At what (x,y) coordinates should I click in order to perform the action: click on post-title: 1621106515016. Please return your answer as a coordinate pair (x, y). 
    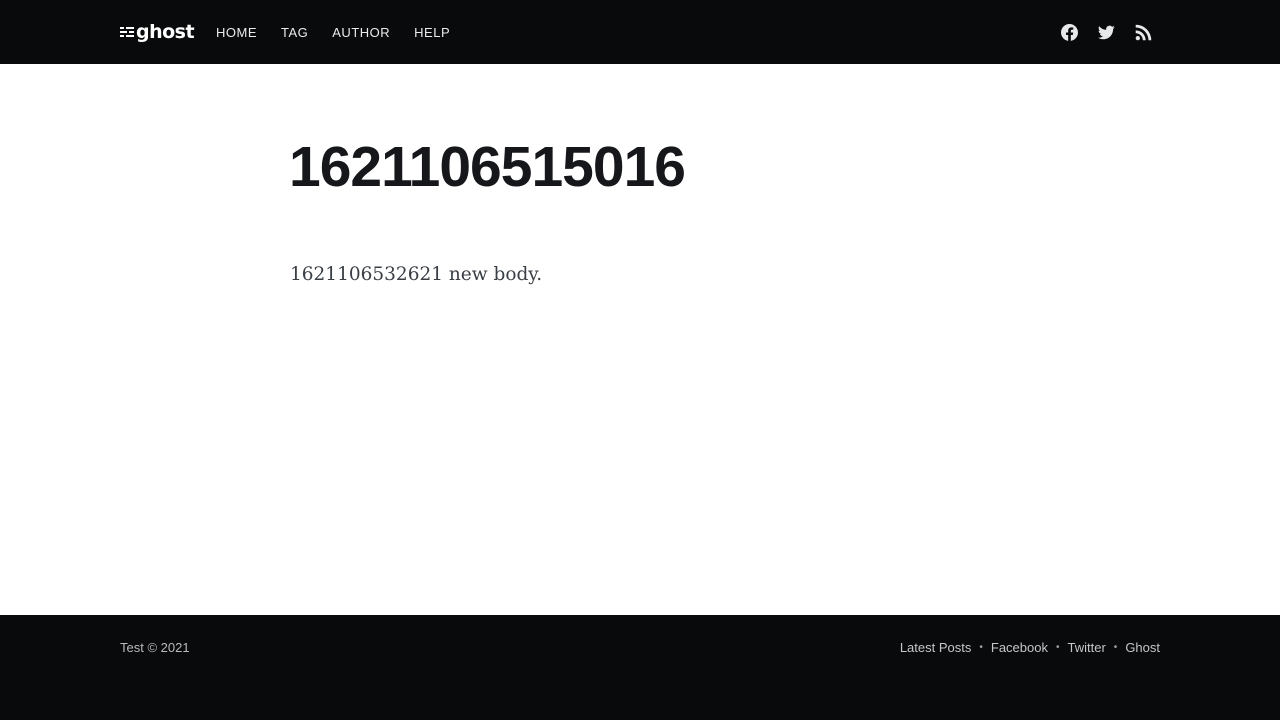
    Looking at the image, I should click on (487, 167).